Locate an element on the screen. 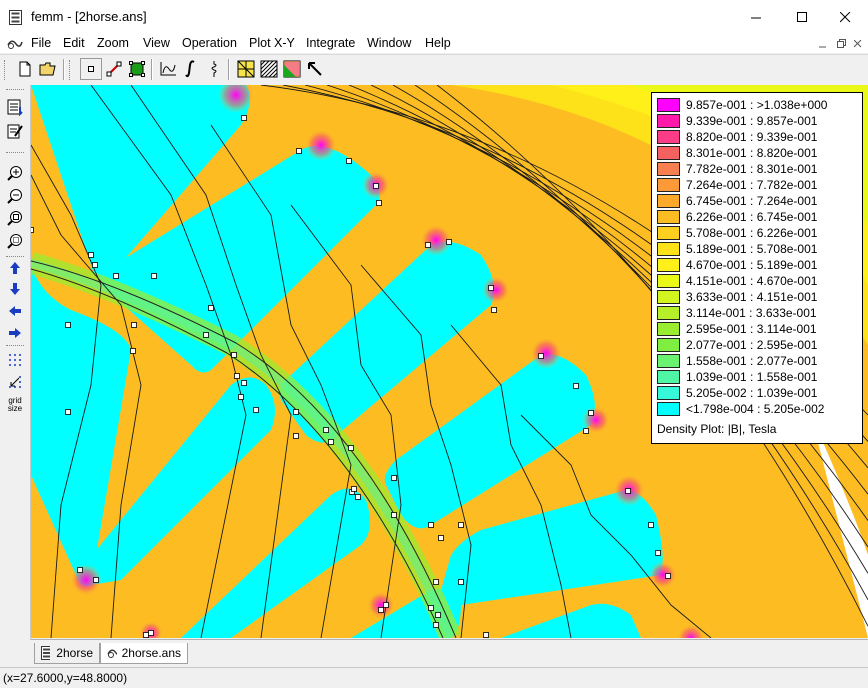  legend-entry: 9.339e-001 : 9.857e-001 is located at coordinates (737, 121).